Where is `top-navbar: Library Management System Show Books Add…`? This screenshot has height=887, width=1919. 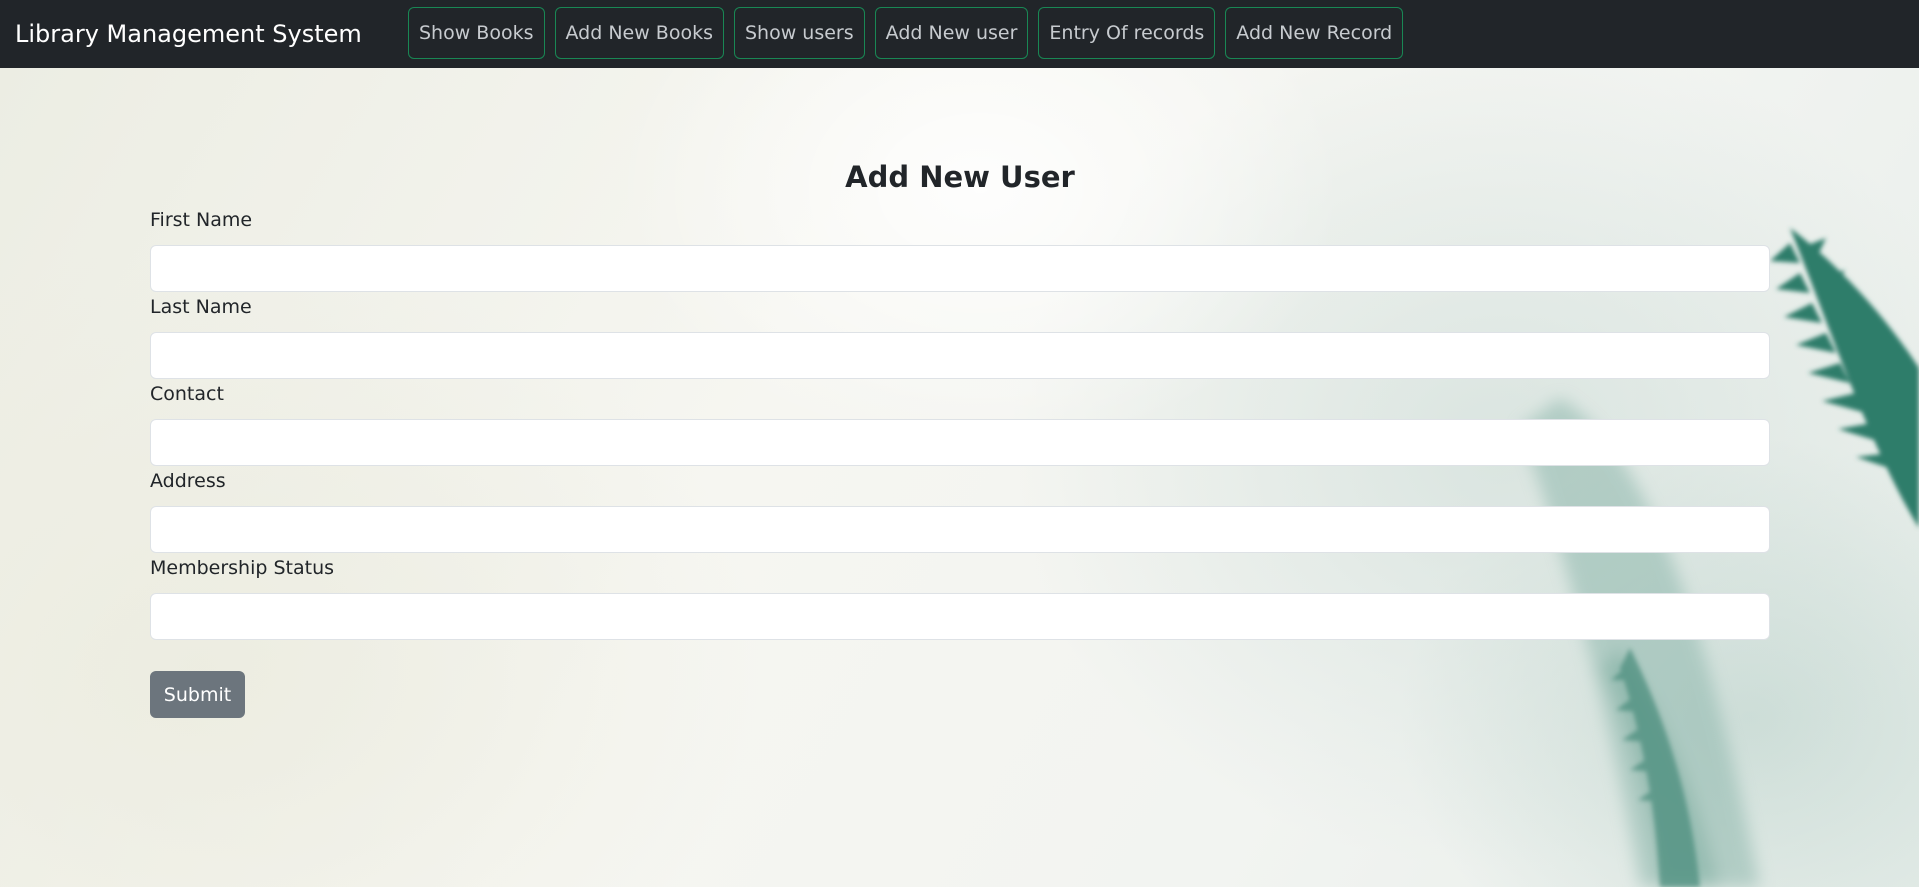
top-navbar: Library Management System Show Books Add… is located at coordinates (959, 34).